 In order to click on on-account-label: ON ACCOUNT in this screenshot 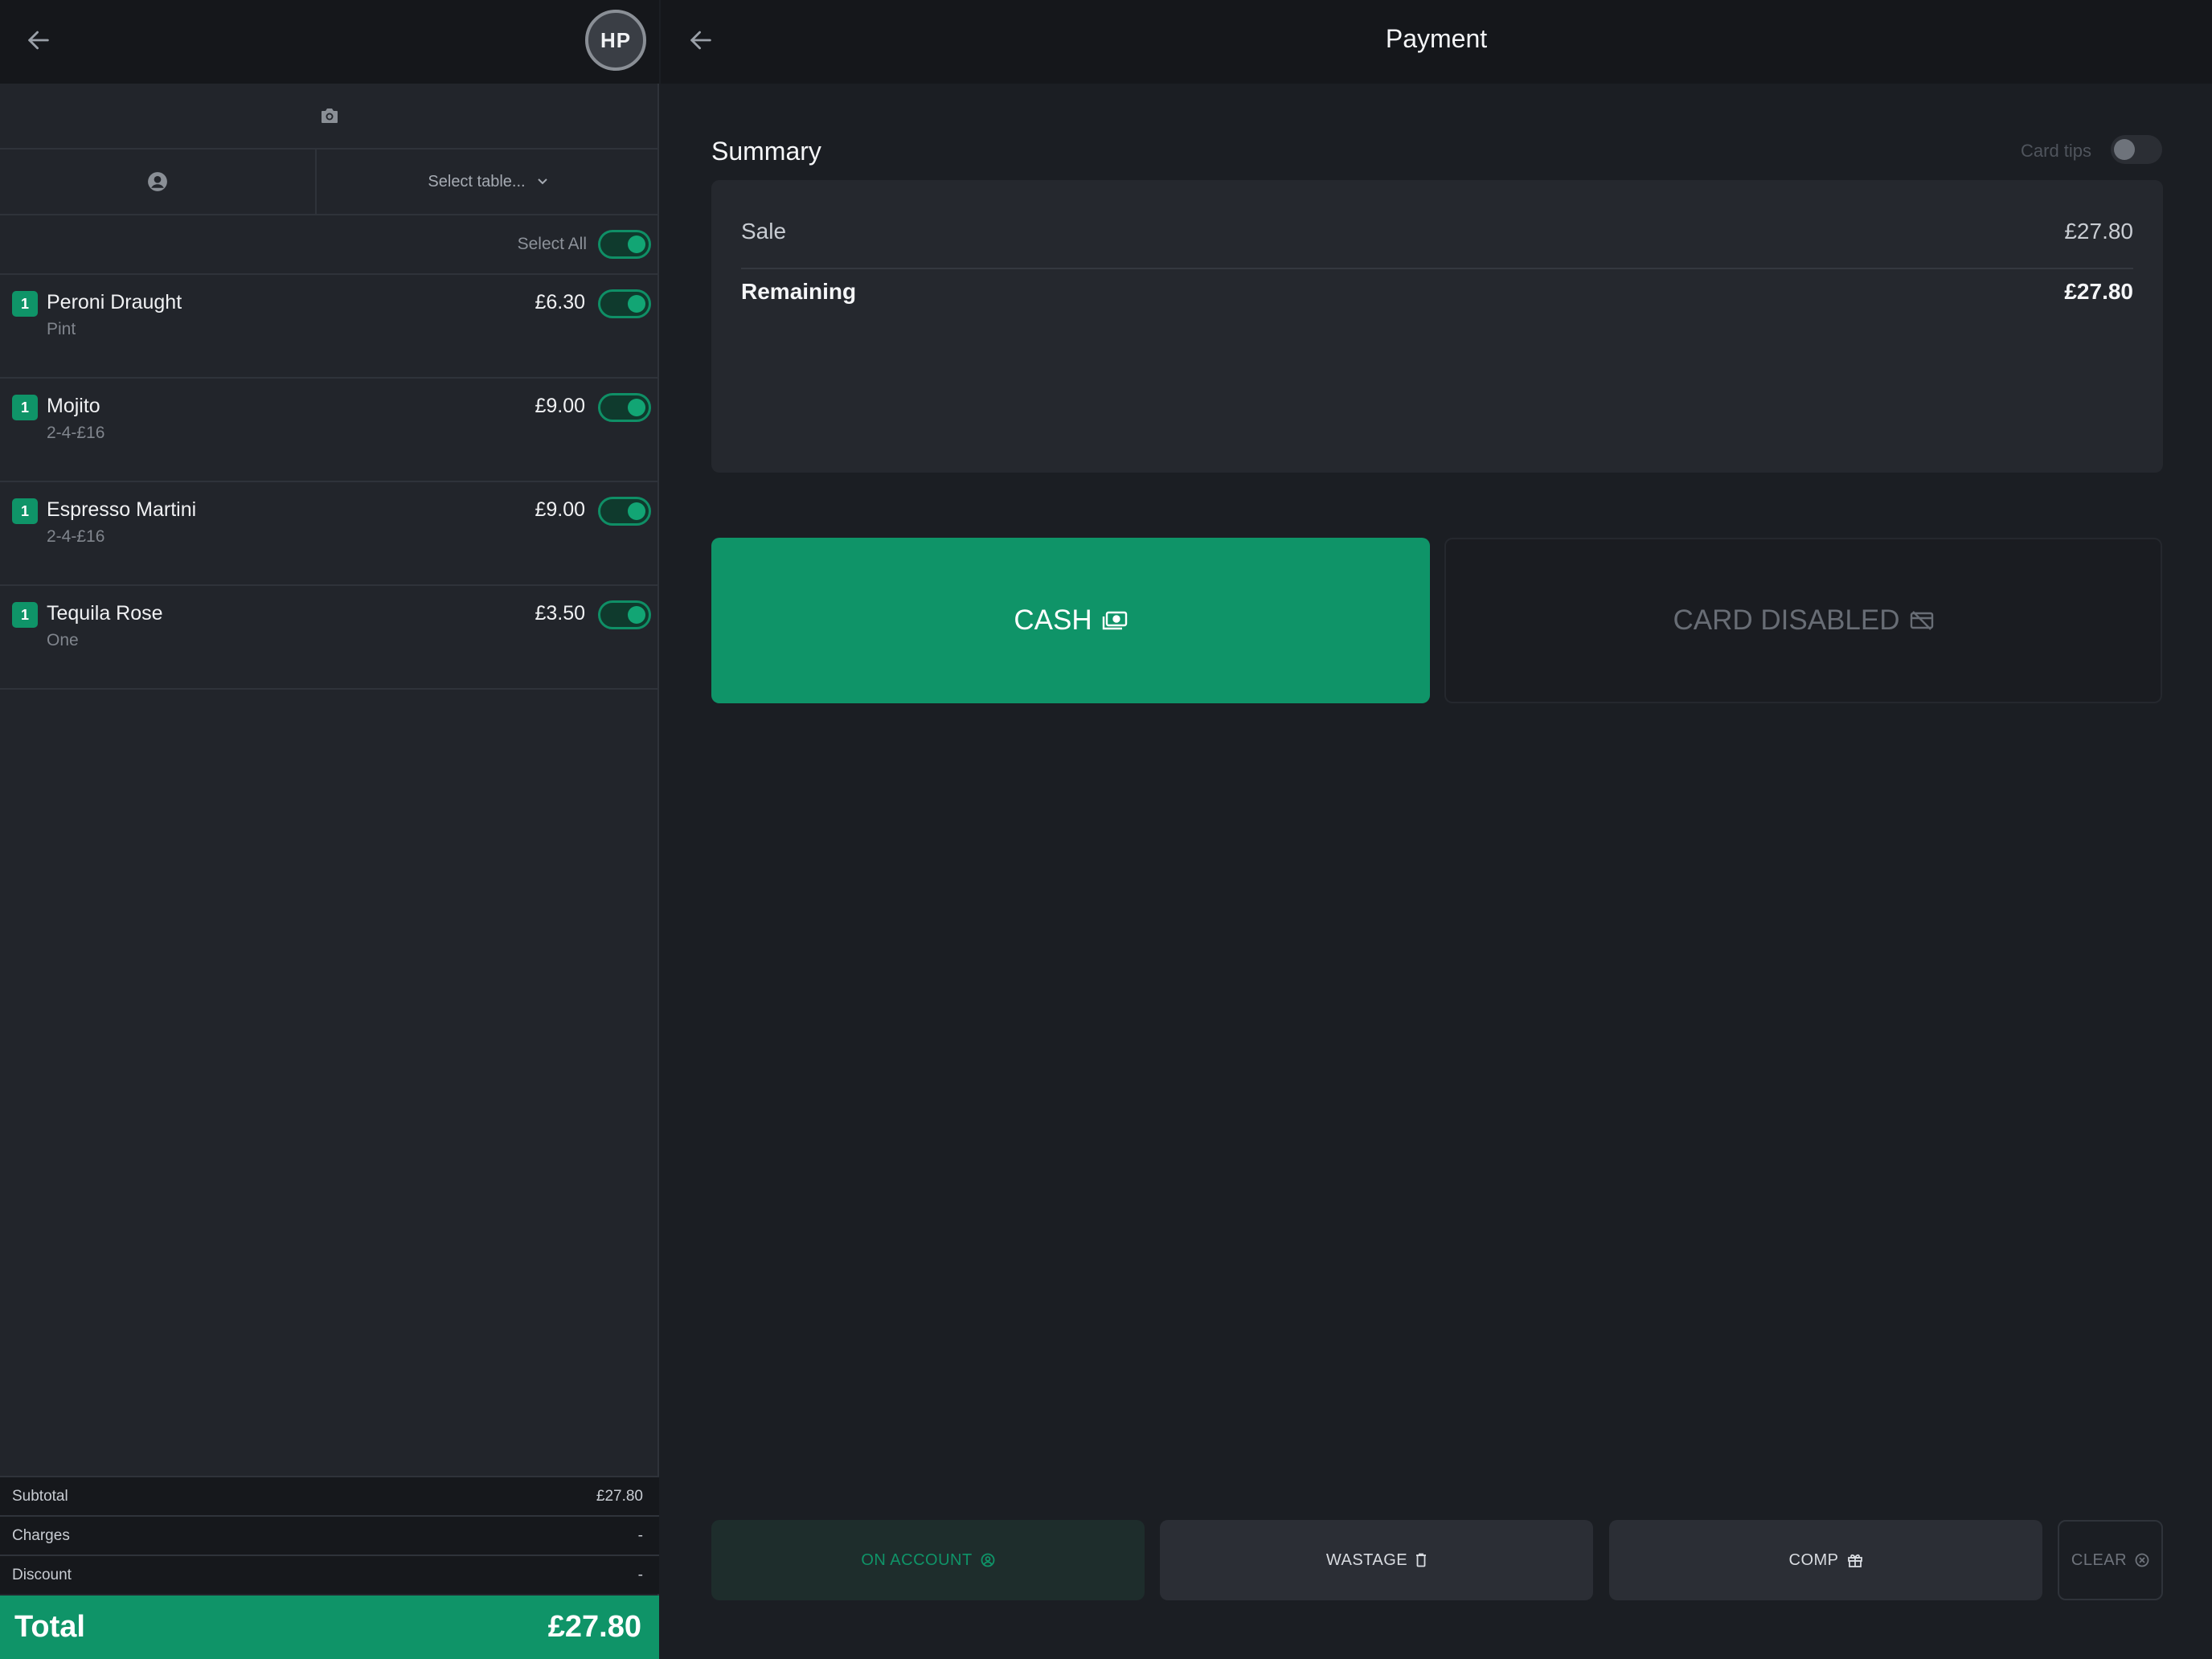, I will do `click(917, 1559)`.